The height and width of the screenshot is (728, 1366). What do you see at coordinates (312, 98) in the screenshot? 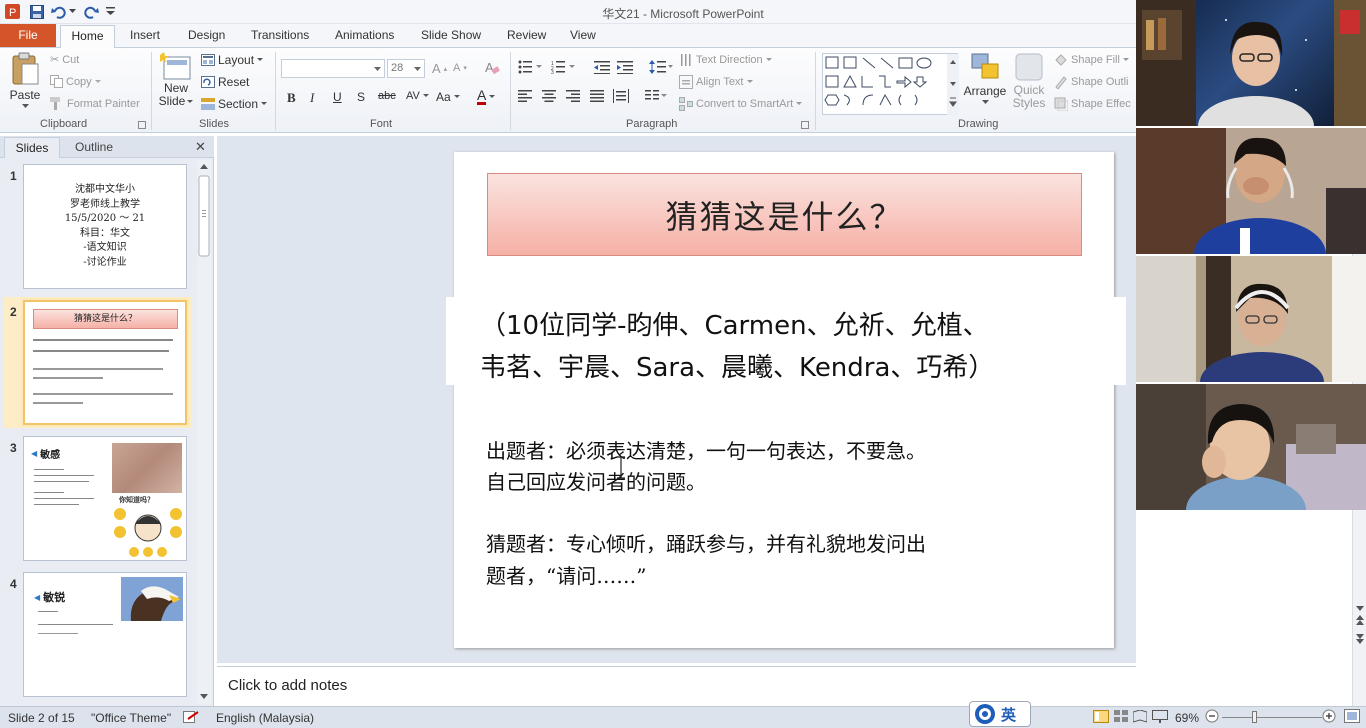
I see `italic-button: I` at bounding box center [312, 98].